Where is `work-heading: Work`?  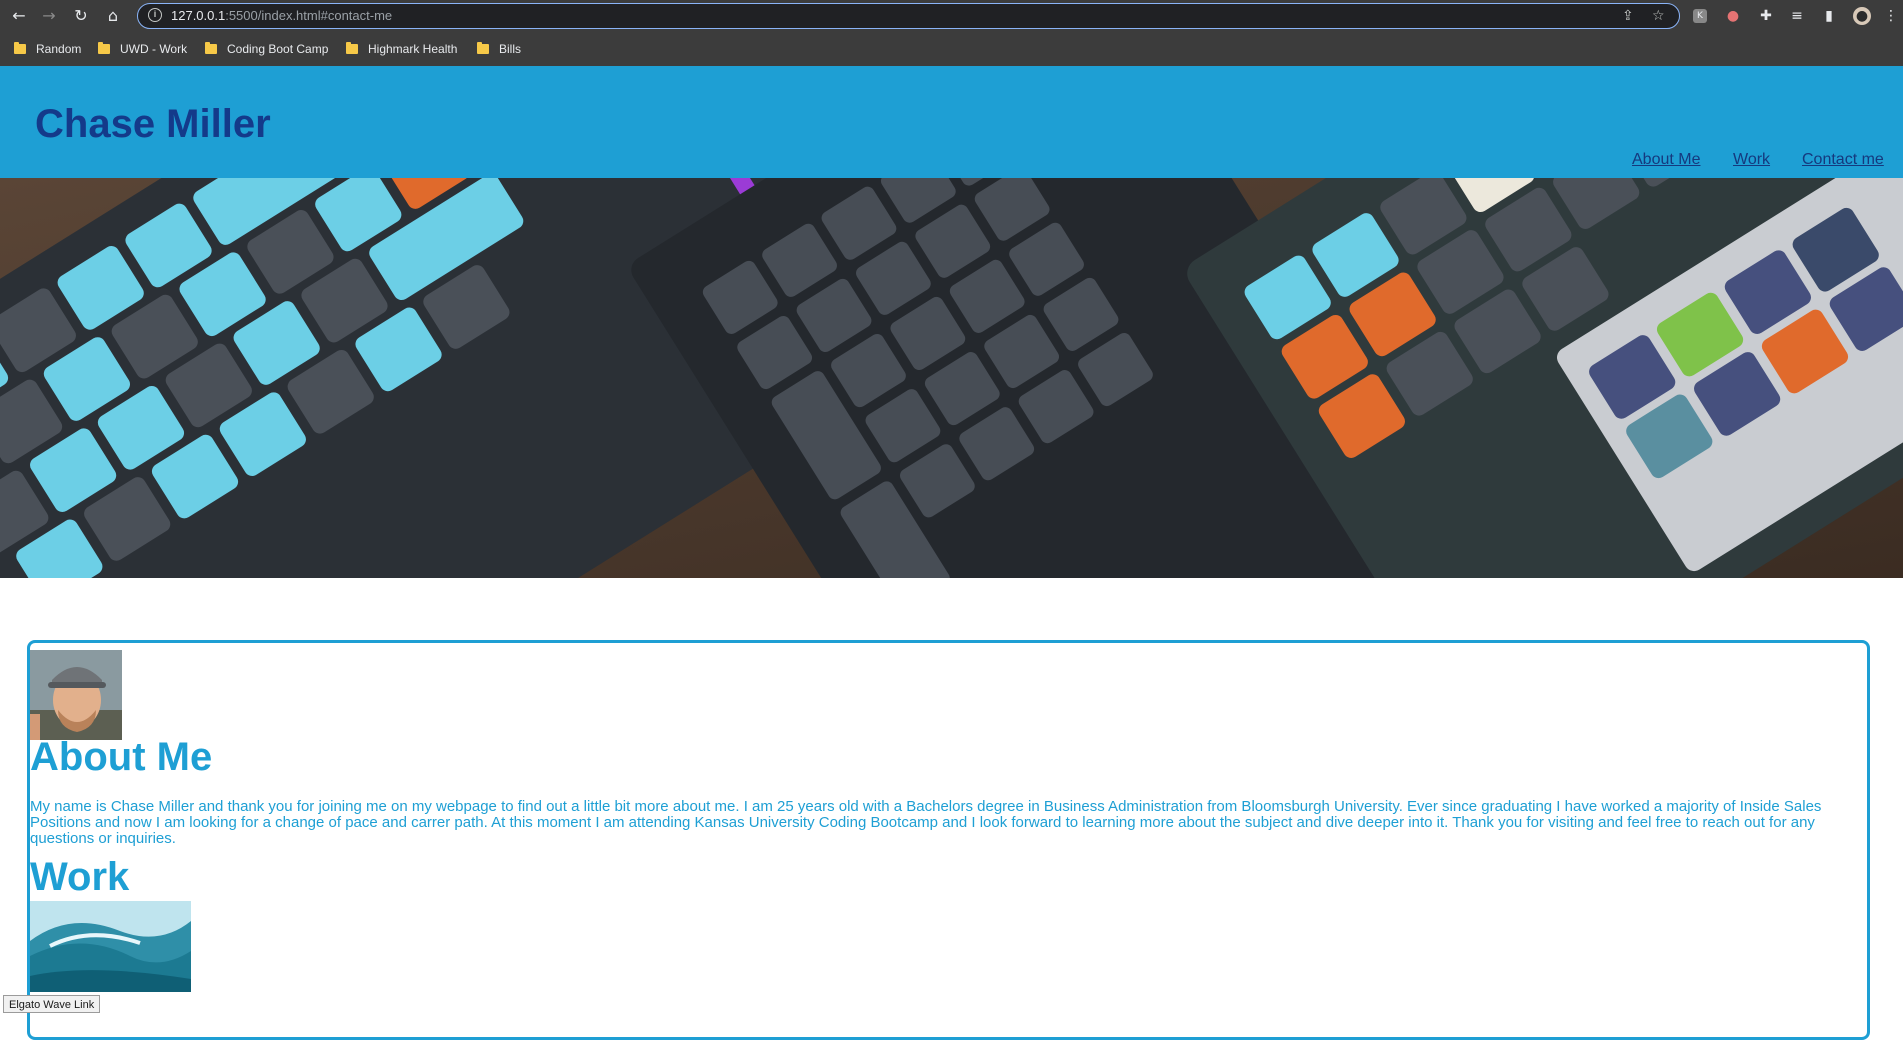
work-heading: Work is located at coordinates (80, 877).